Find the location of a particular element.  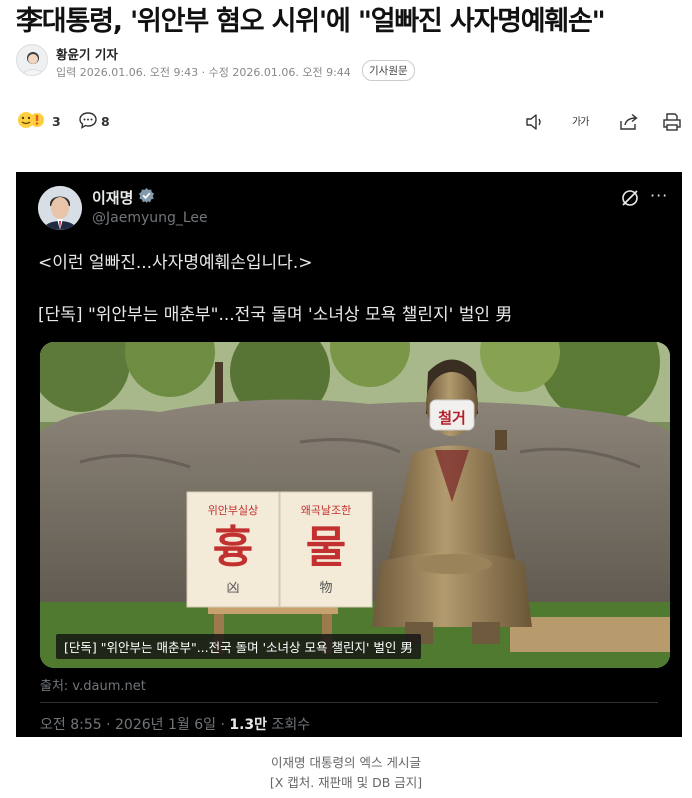

comment-button: 8 is located at coordinates (94, 121).